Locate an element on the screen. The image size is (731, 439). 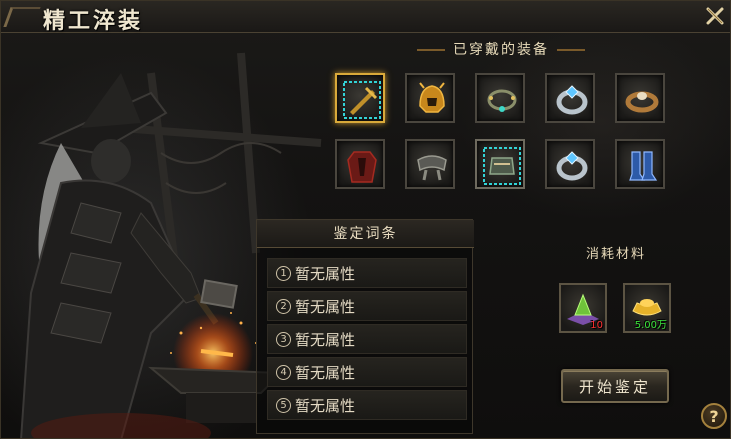
title-decoration is located at coordinates (22, 17).